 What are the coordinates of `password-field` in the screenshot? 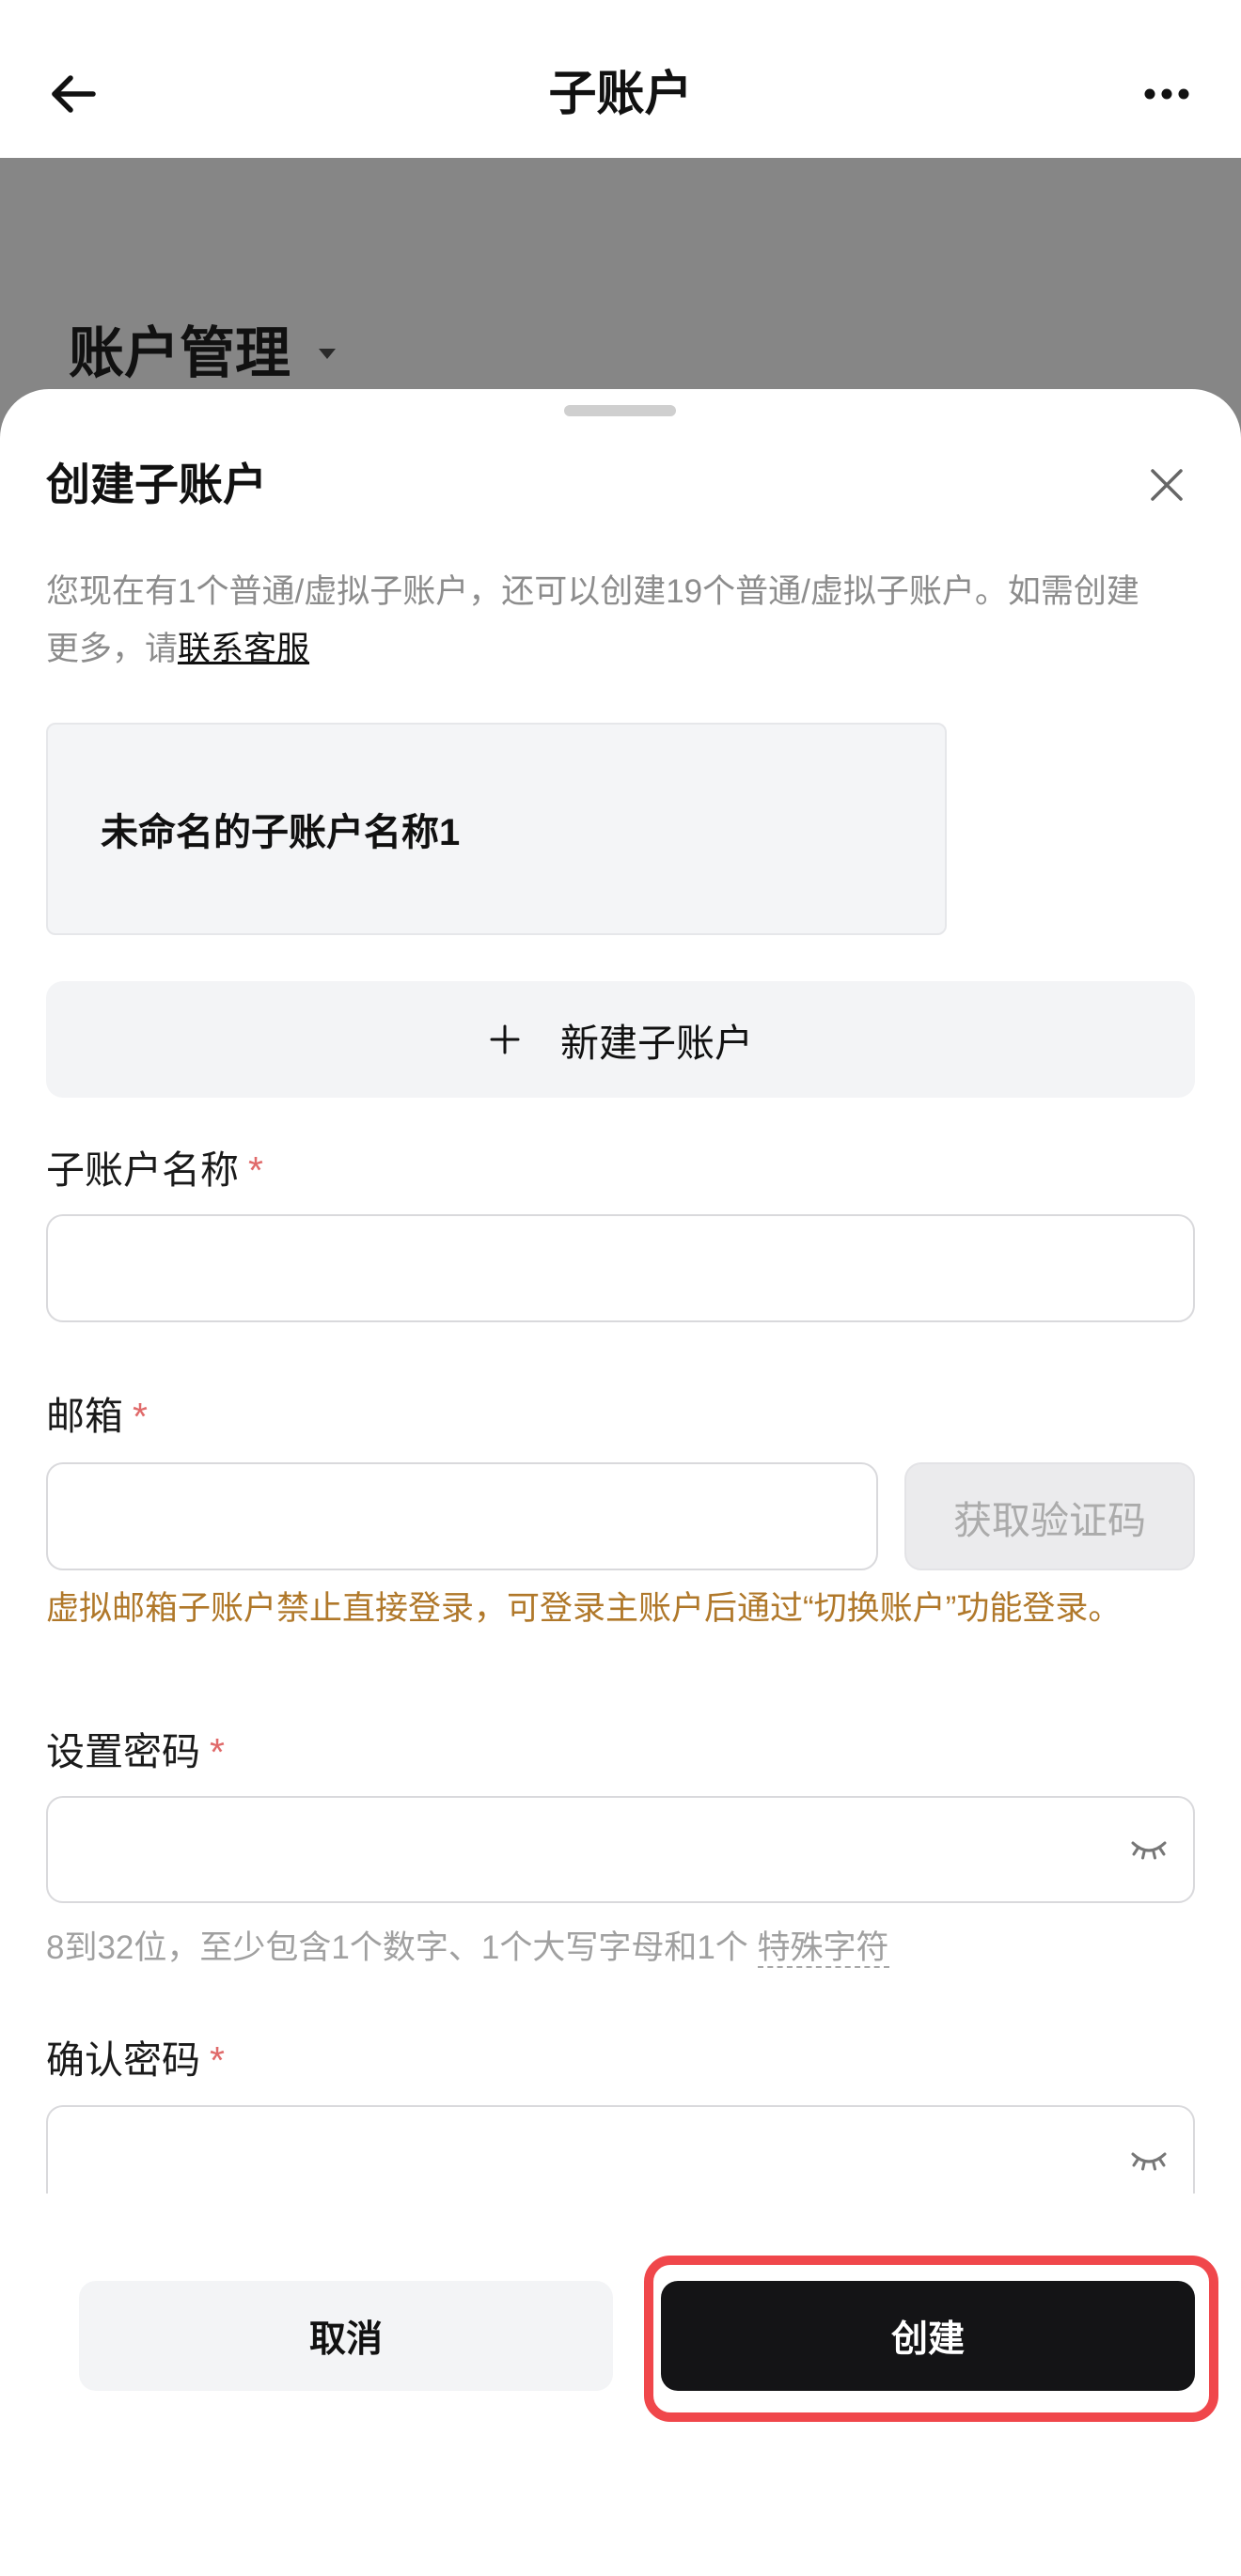 It's located at (620, 1849).